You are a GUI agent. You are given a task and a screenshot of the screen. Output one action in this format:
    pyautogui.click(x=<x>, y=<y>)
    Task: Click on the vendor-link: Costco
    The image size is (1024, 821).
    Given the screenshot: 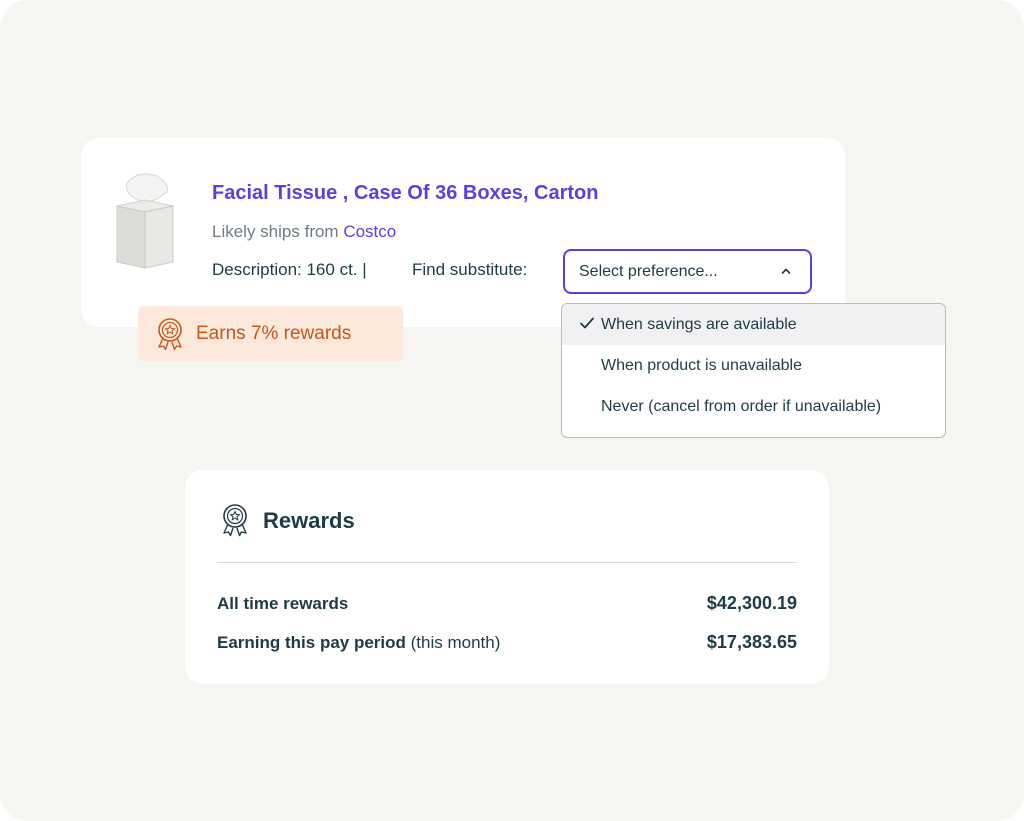 What is the action you would take?
    pyautogui.click(x=369, y=231)
    